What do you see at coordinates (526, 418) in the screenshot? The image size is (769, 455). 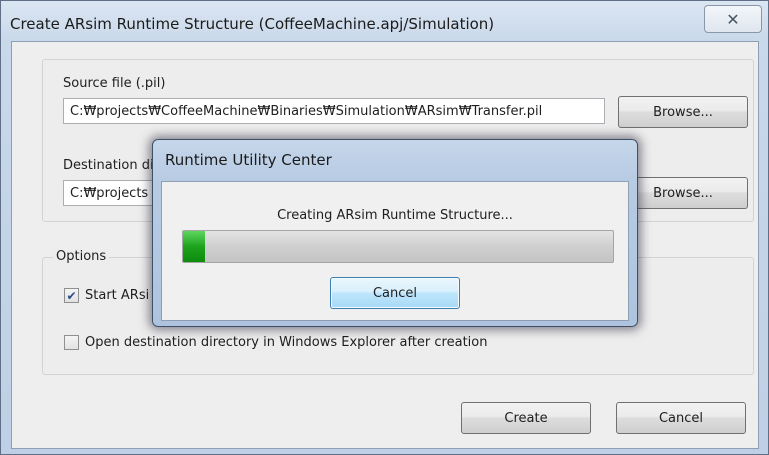 I see `create-button: Create` at bounding box center [526, 418].